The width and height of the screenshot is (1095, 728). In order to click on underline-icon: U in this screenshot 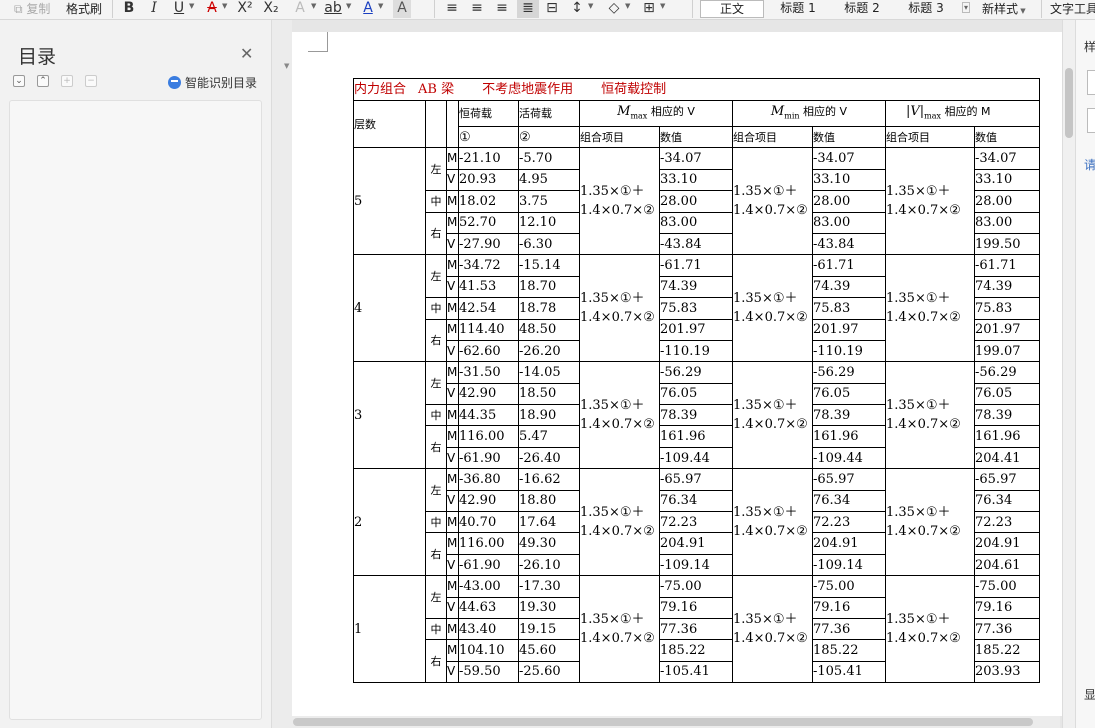, I will do `click(179, 9)`.